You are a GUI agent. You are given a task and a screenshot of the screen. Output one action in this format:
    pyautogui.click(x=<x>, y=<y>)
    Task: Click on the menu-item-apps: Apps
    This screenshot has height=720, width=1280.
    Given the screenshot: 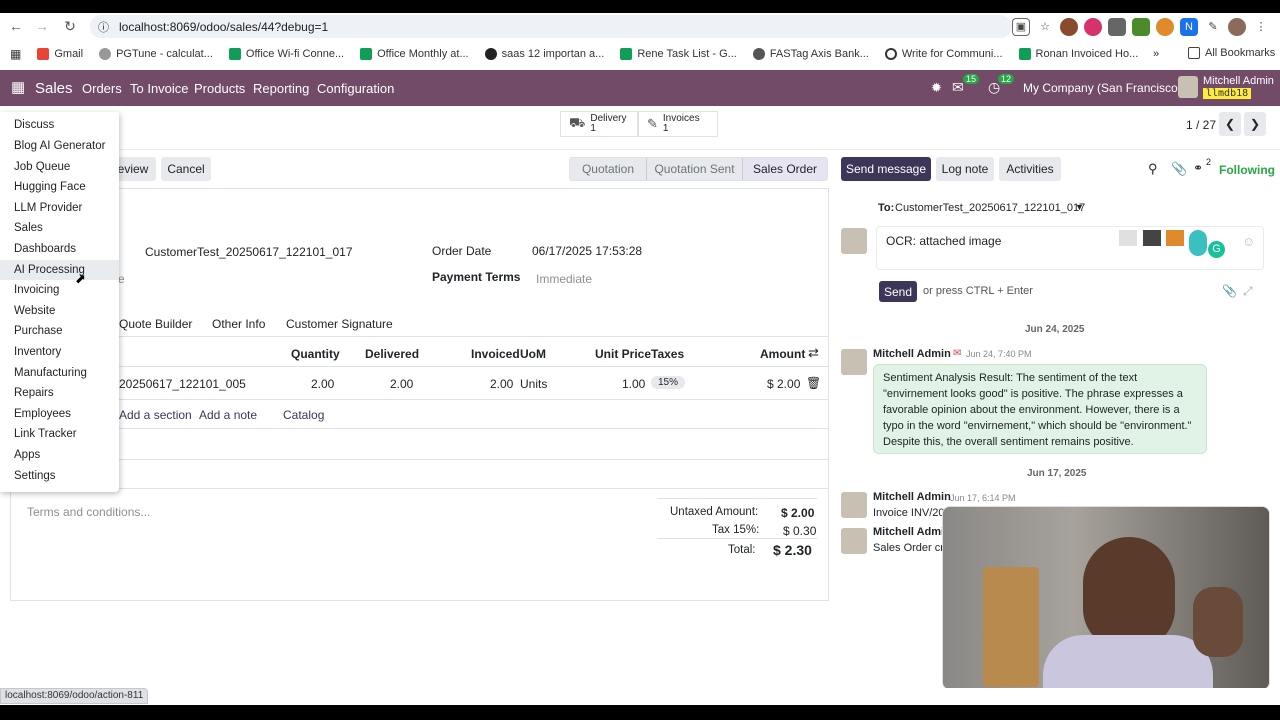 What is the action you would take?
    pyautogui.click(x=27, y=455)
    